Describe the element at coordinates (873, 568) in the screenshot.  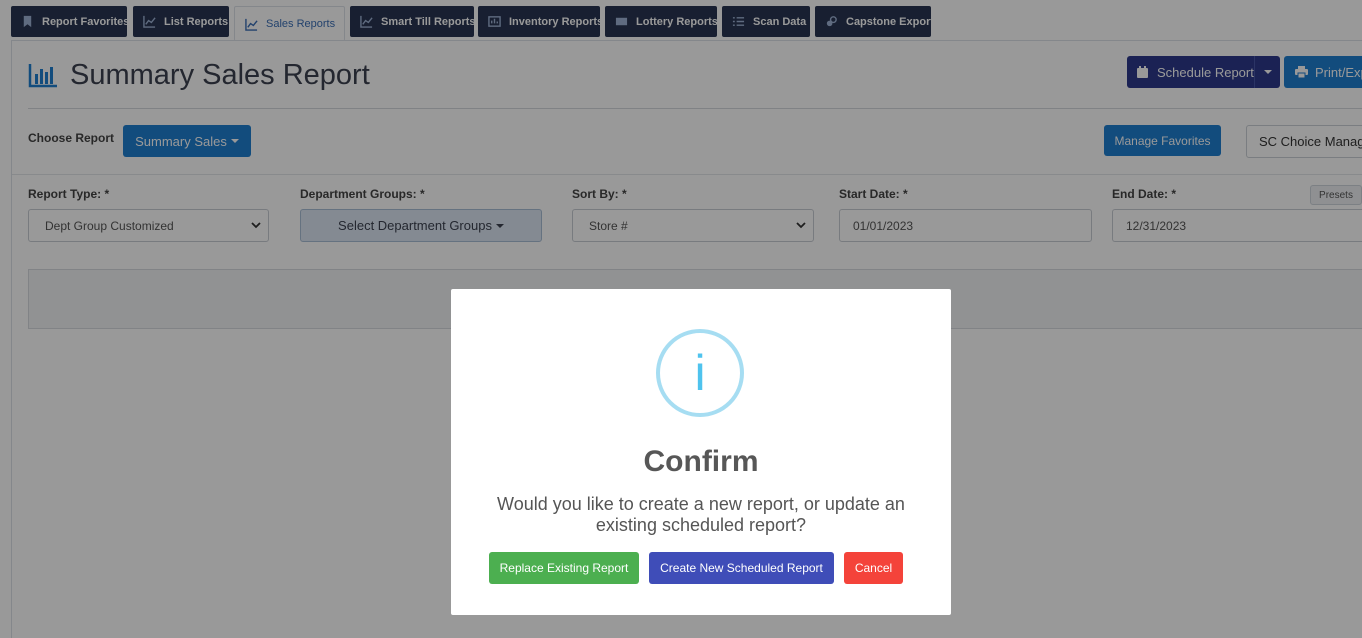
I see `cancel-button: Cancel` at that location.